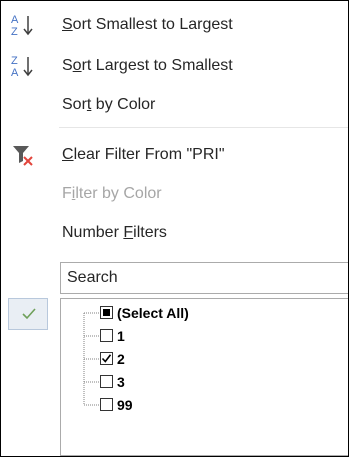  I want to click on clear-filter-label: Clear Filter From "PRI", so click(143, 154).